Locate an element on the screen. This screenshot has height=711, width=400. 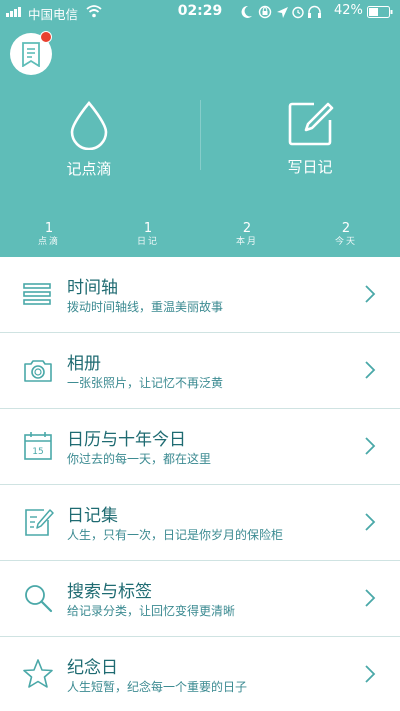
rotation-lock-icon is located at coordinates (265, 12).